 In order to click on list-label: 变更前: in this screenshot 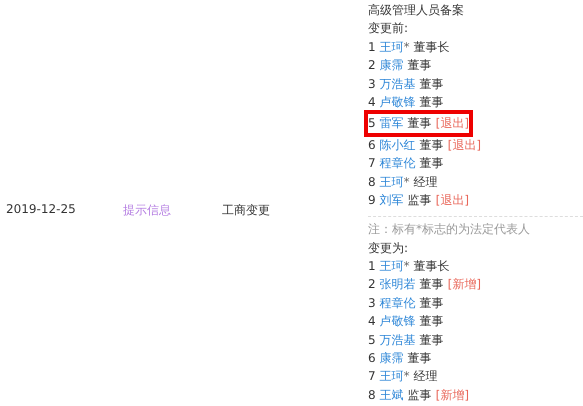, I will do `click(389, 29)`.